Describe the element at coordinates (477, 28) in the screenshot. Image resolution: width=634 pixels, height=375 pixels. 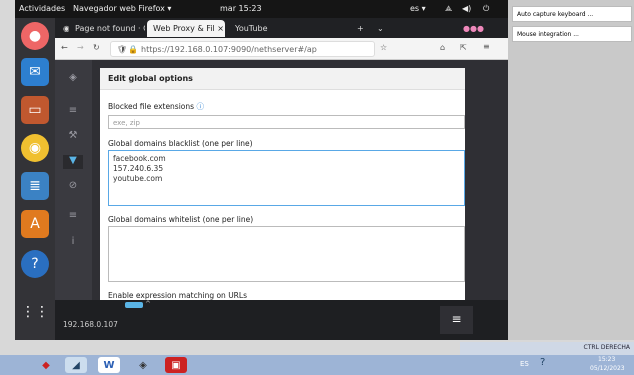
I see `window-controls: ●●●` at that location.